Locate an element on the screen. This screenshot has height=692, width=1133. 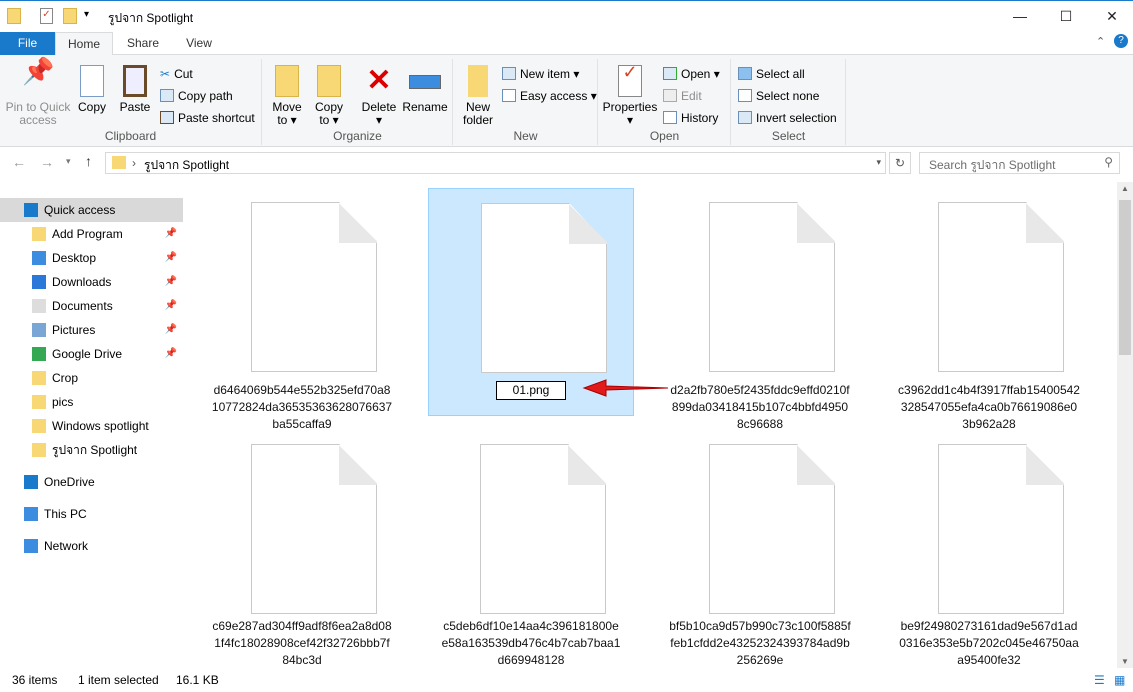
pin-quick-access-button: 📌 Pin to Quick access is located at coordinates (38, 91).